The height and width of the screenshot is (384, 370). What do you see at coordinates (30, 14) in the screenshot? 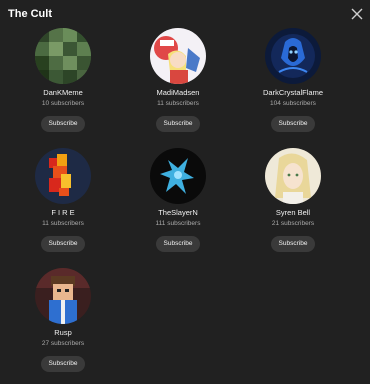
I see `dialog-title: The Cult` at bounding box center [30, 14].